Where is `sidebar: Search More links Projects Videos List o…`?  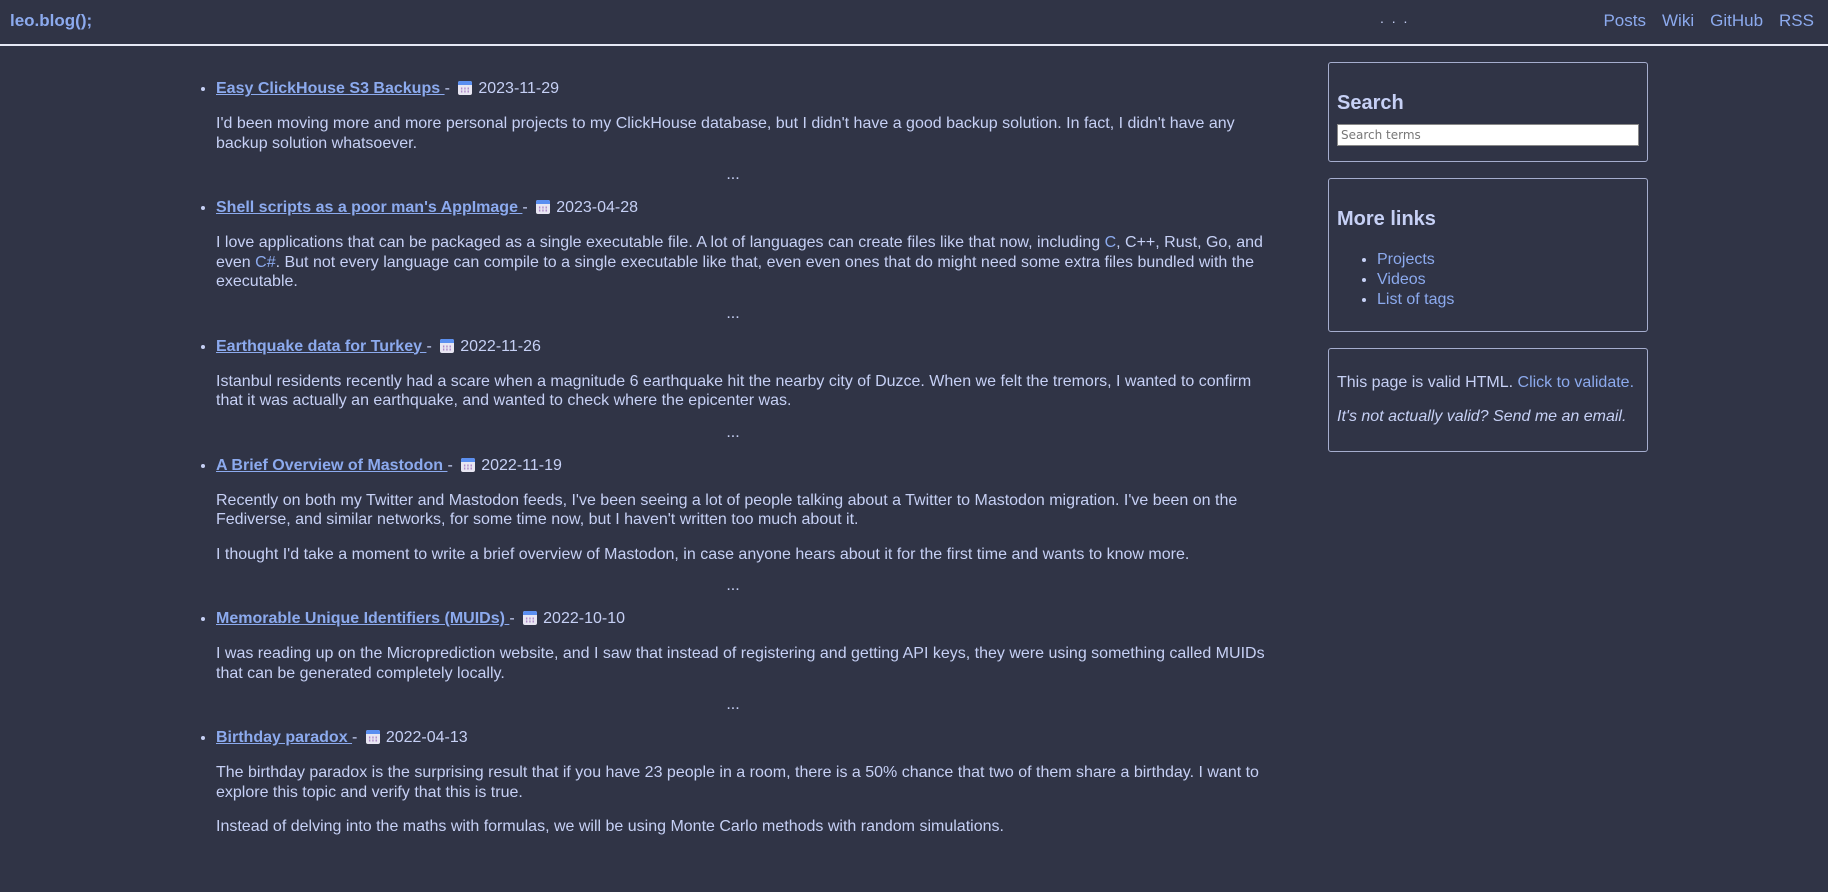
sidebar: Search More links Projects Videos List o… is located at coordinates (1488, 265).